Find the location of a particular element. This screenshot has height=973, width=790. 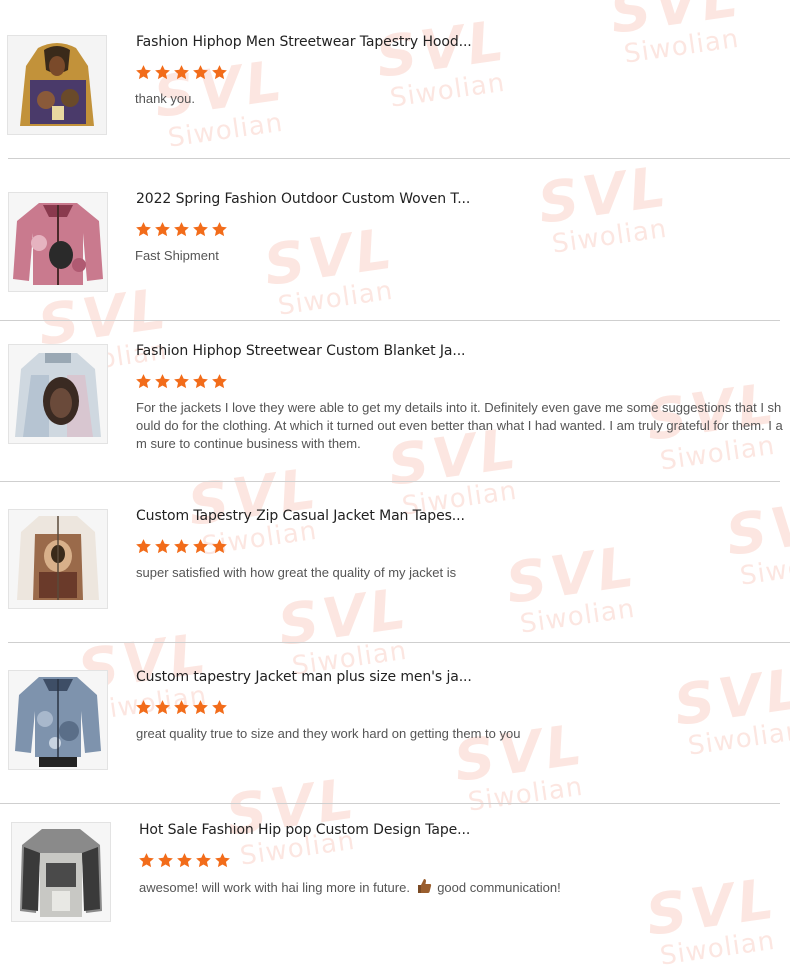

pink-jacket-icon is located at coordinates (58, 242).